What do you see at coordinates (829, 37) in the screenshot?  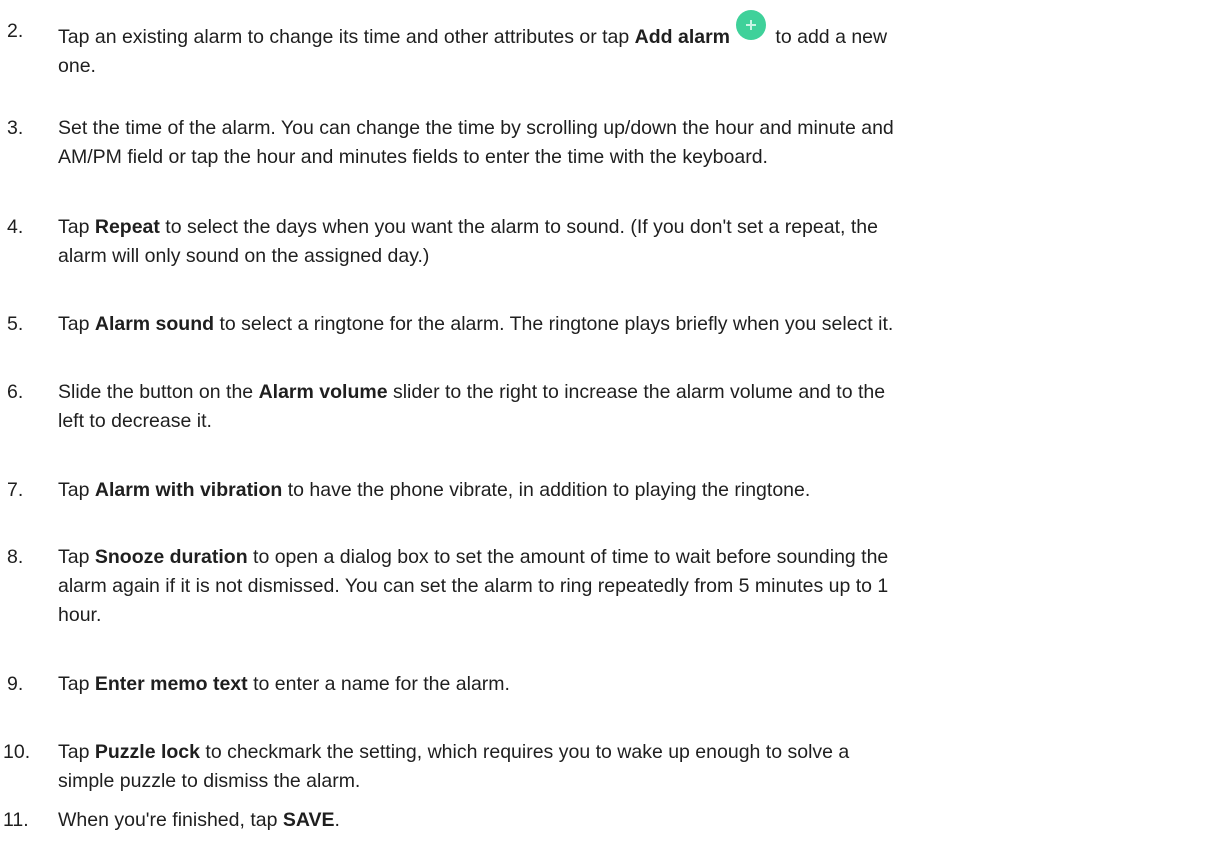 I see `step-text-part: to add a new` at bounding box center [829, 37].